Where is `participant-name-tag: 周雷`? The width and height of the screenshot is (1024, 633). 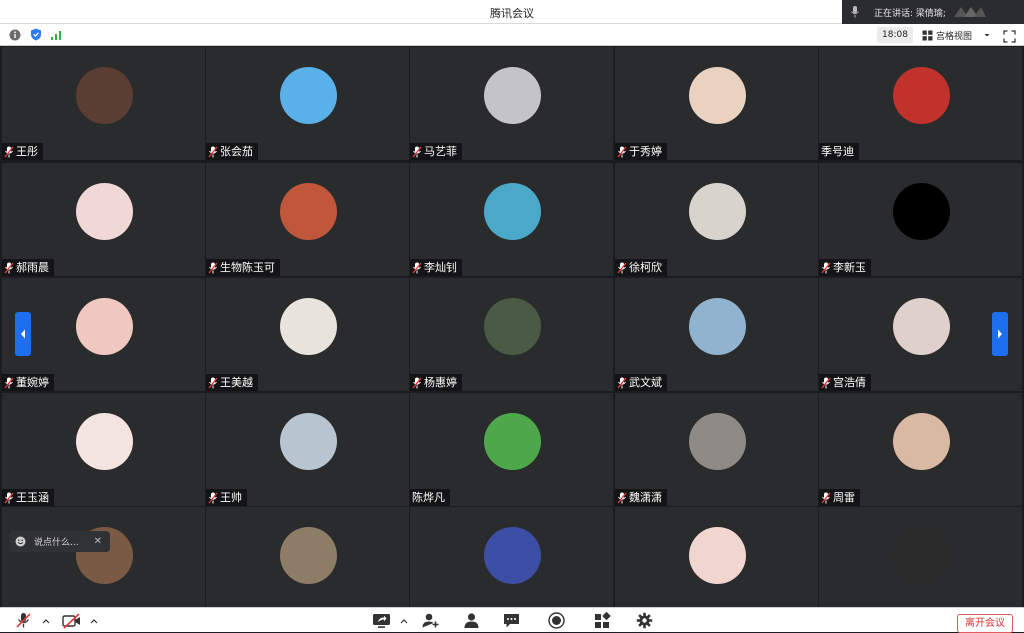
participant-name-tag: 周雷 is located at coordinates (839, 497).